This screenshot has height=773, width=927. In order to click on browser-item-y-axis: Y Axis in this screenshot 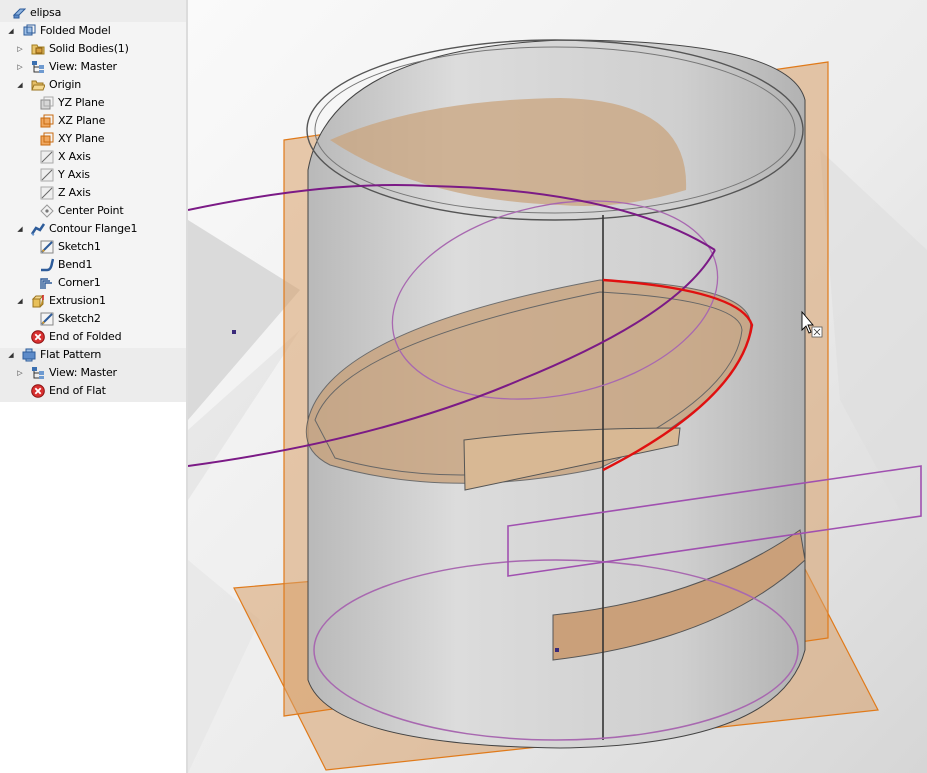, I will do `click(93, 175)`.